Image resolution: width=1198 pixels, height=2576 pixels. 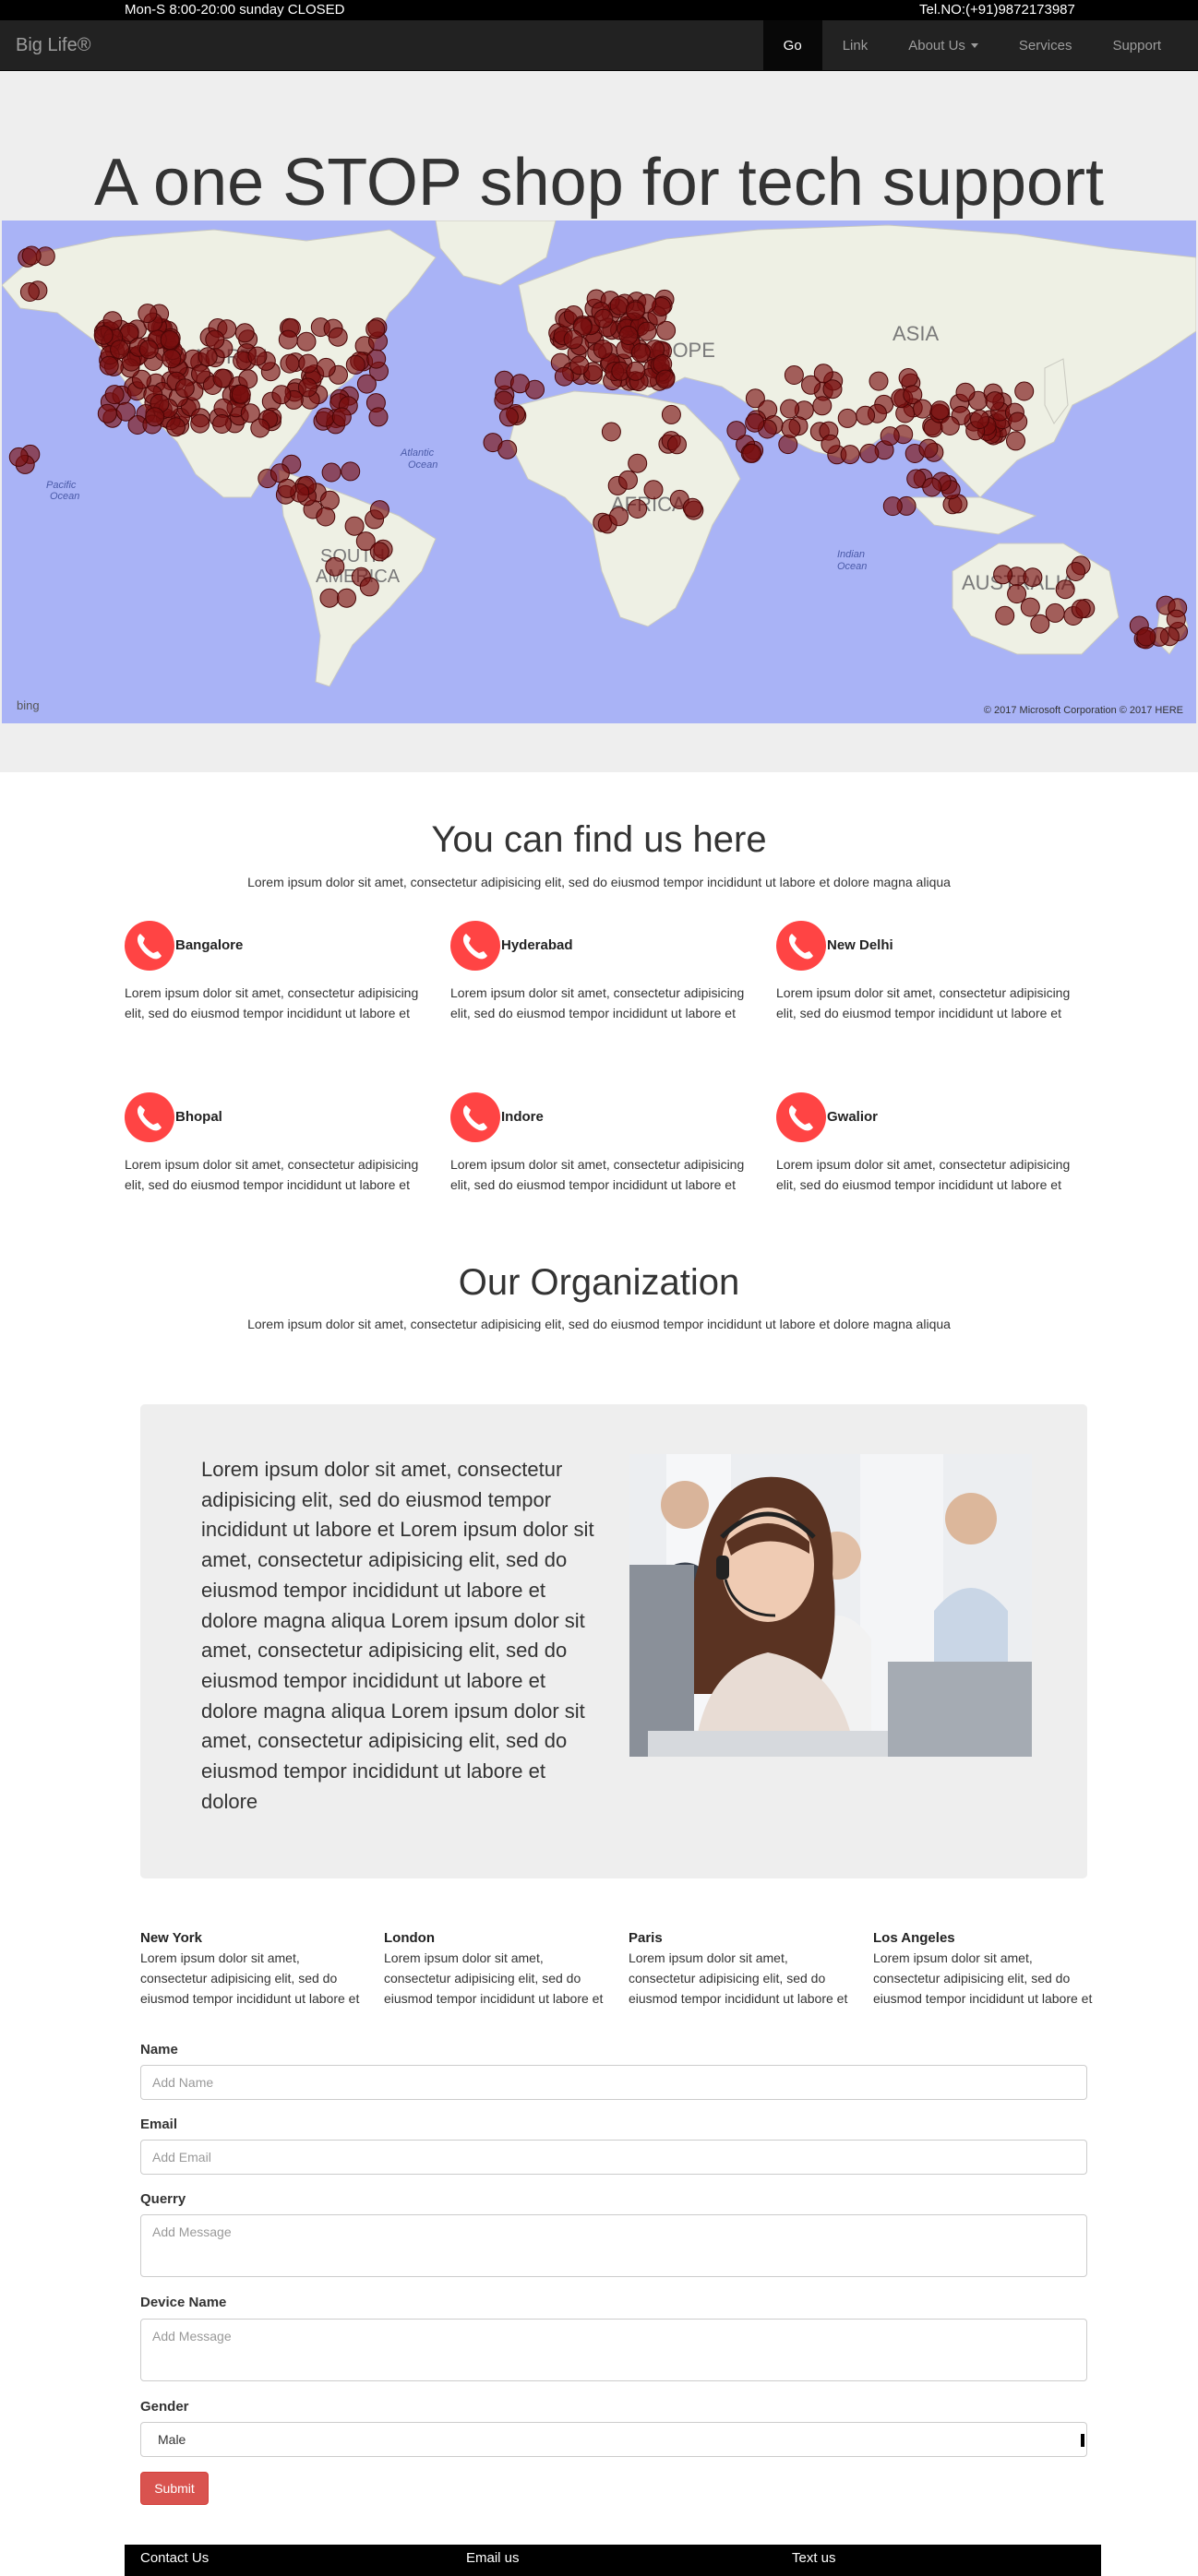 I want to click on nav-item-go: Go, so click(x=792, y=45).